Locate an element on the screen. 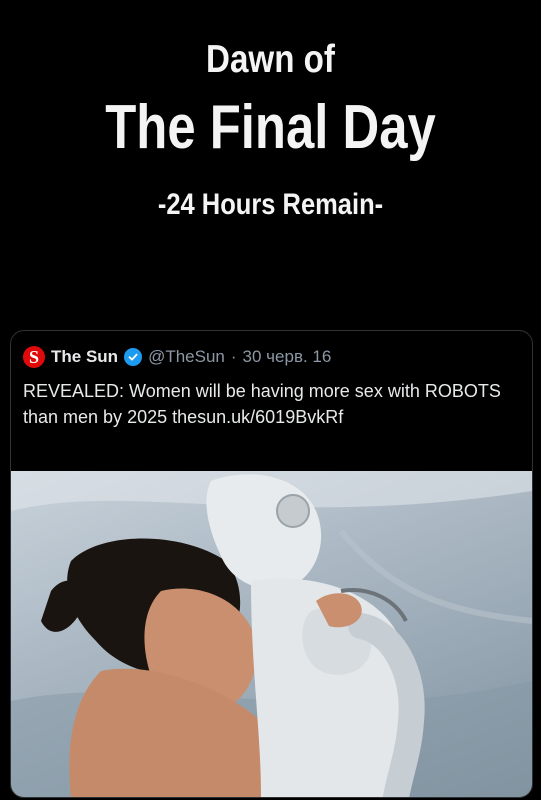  tweet-date: 30 черв. 16 is located at coordinates (287, 357).